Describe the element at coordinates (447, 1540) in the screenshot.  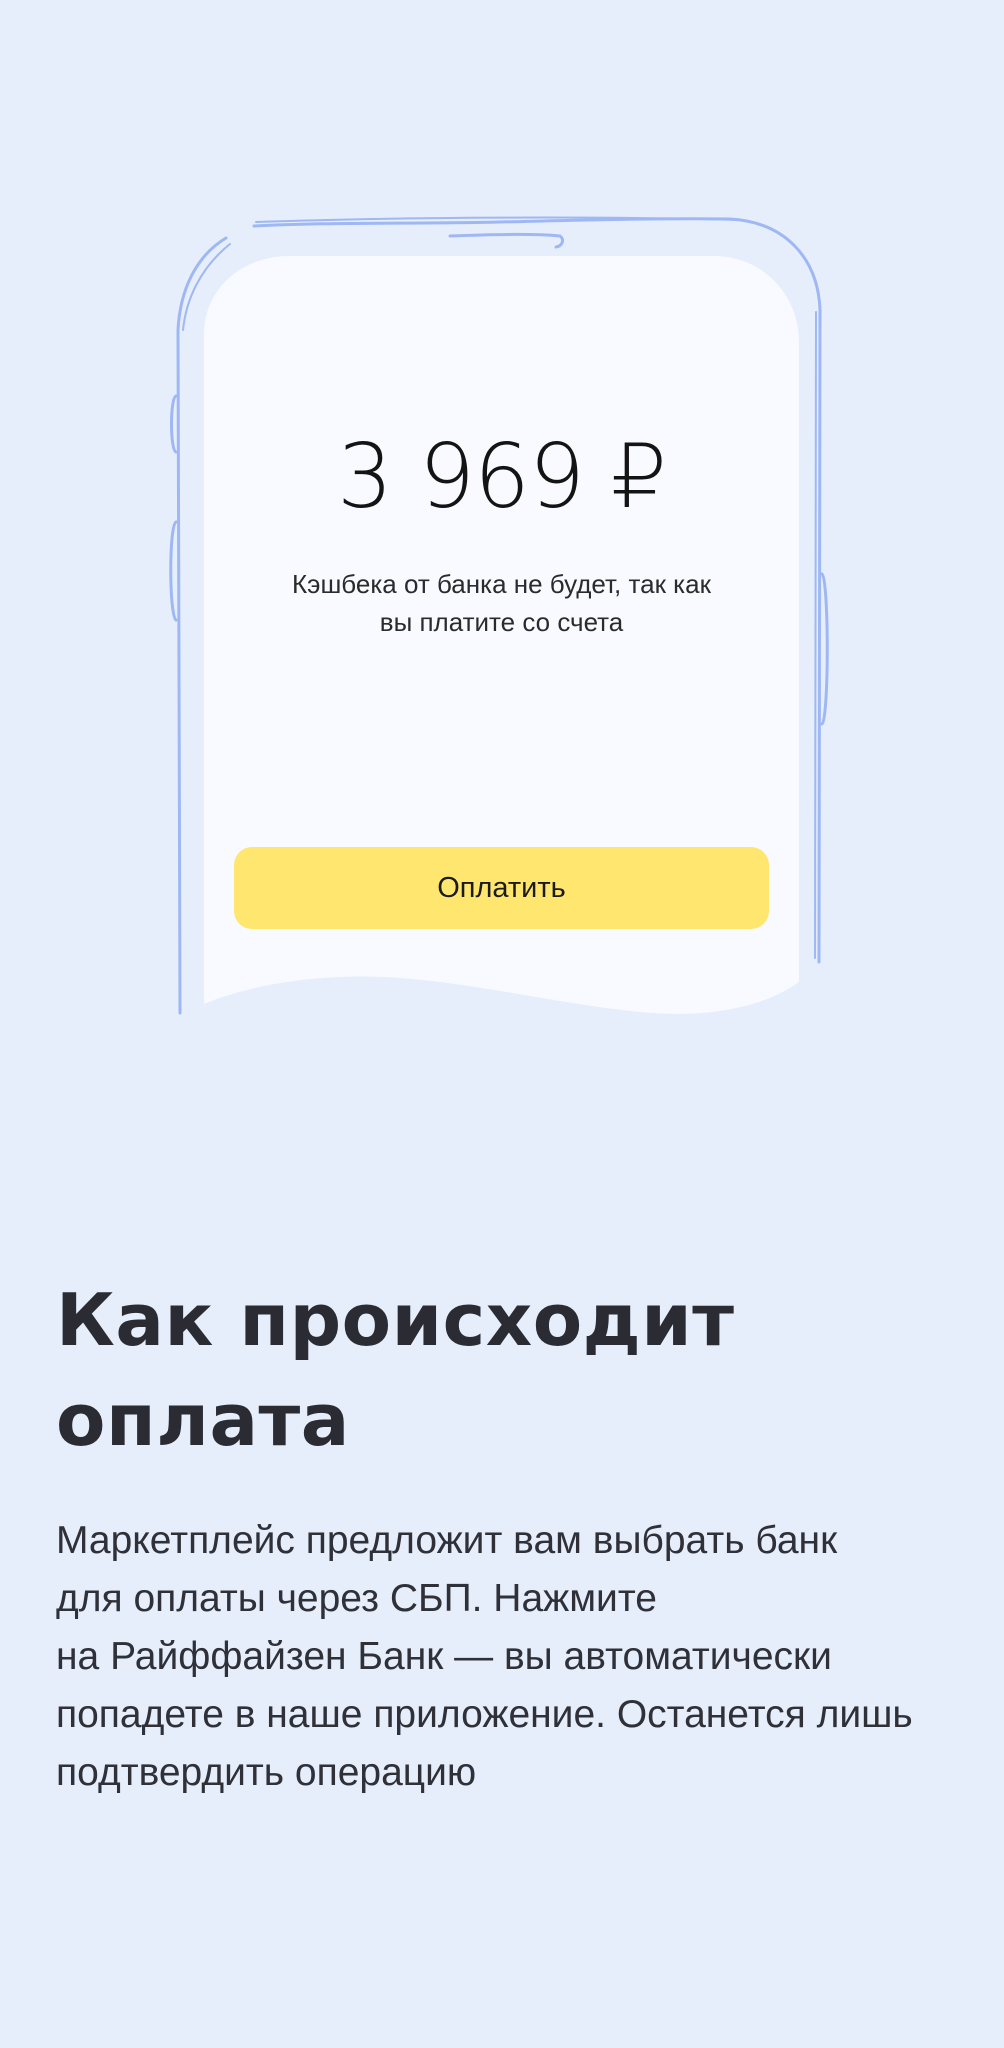
I see `description-line: Маркетплейс предложит вам выбрать банк` at that location.